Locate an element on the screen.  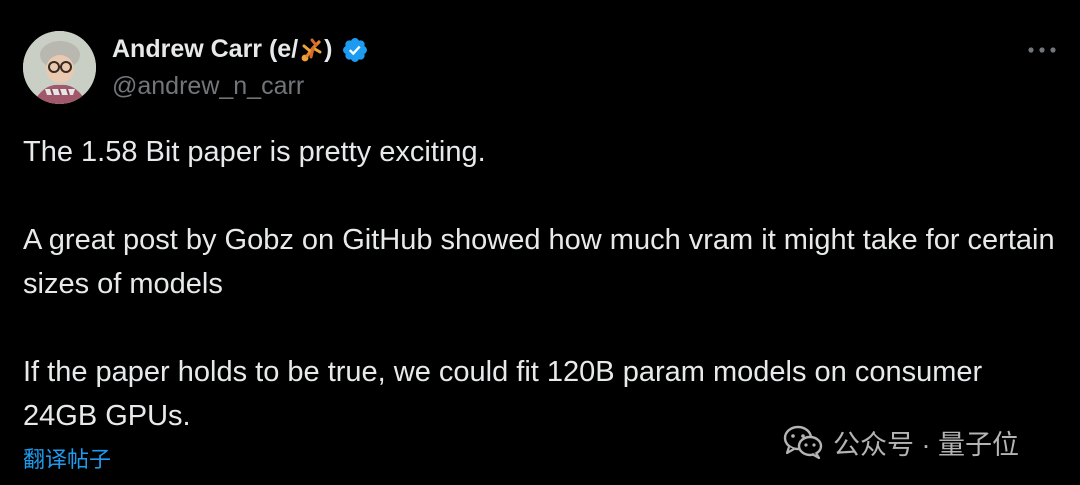
author-handle: @andrew_n_carr is located at coordinates (208, 86).